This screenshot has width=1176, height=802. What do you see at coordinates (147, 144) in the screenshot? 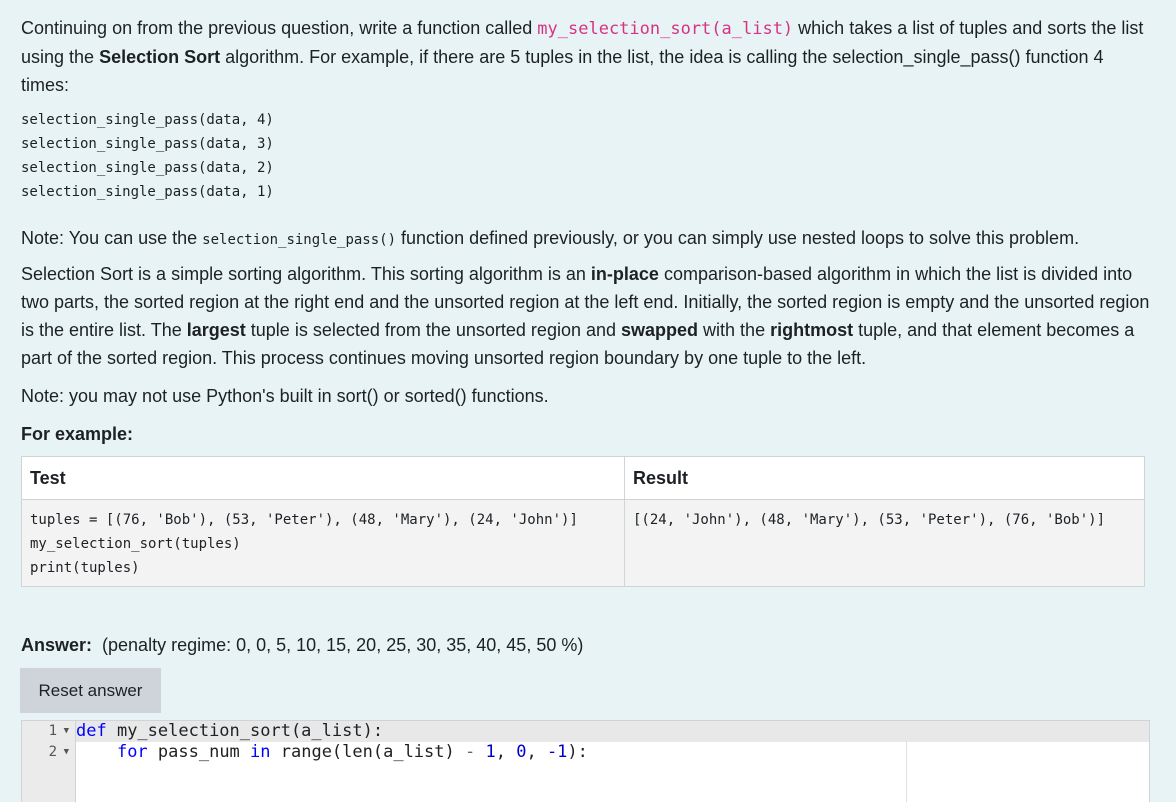
I see `code-line: selection_single_pass(data, 3)` at bounding box center [147, 144].